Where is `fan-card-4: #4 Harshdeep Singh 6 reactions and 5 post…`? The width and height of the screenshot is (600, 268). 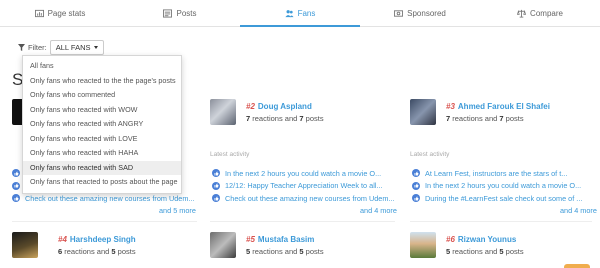
fan-card-4: #4 Harshdeep Singh 6 reactions and 5 post… is located at coordinates (107, 245).